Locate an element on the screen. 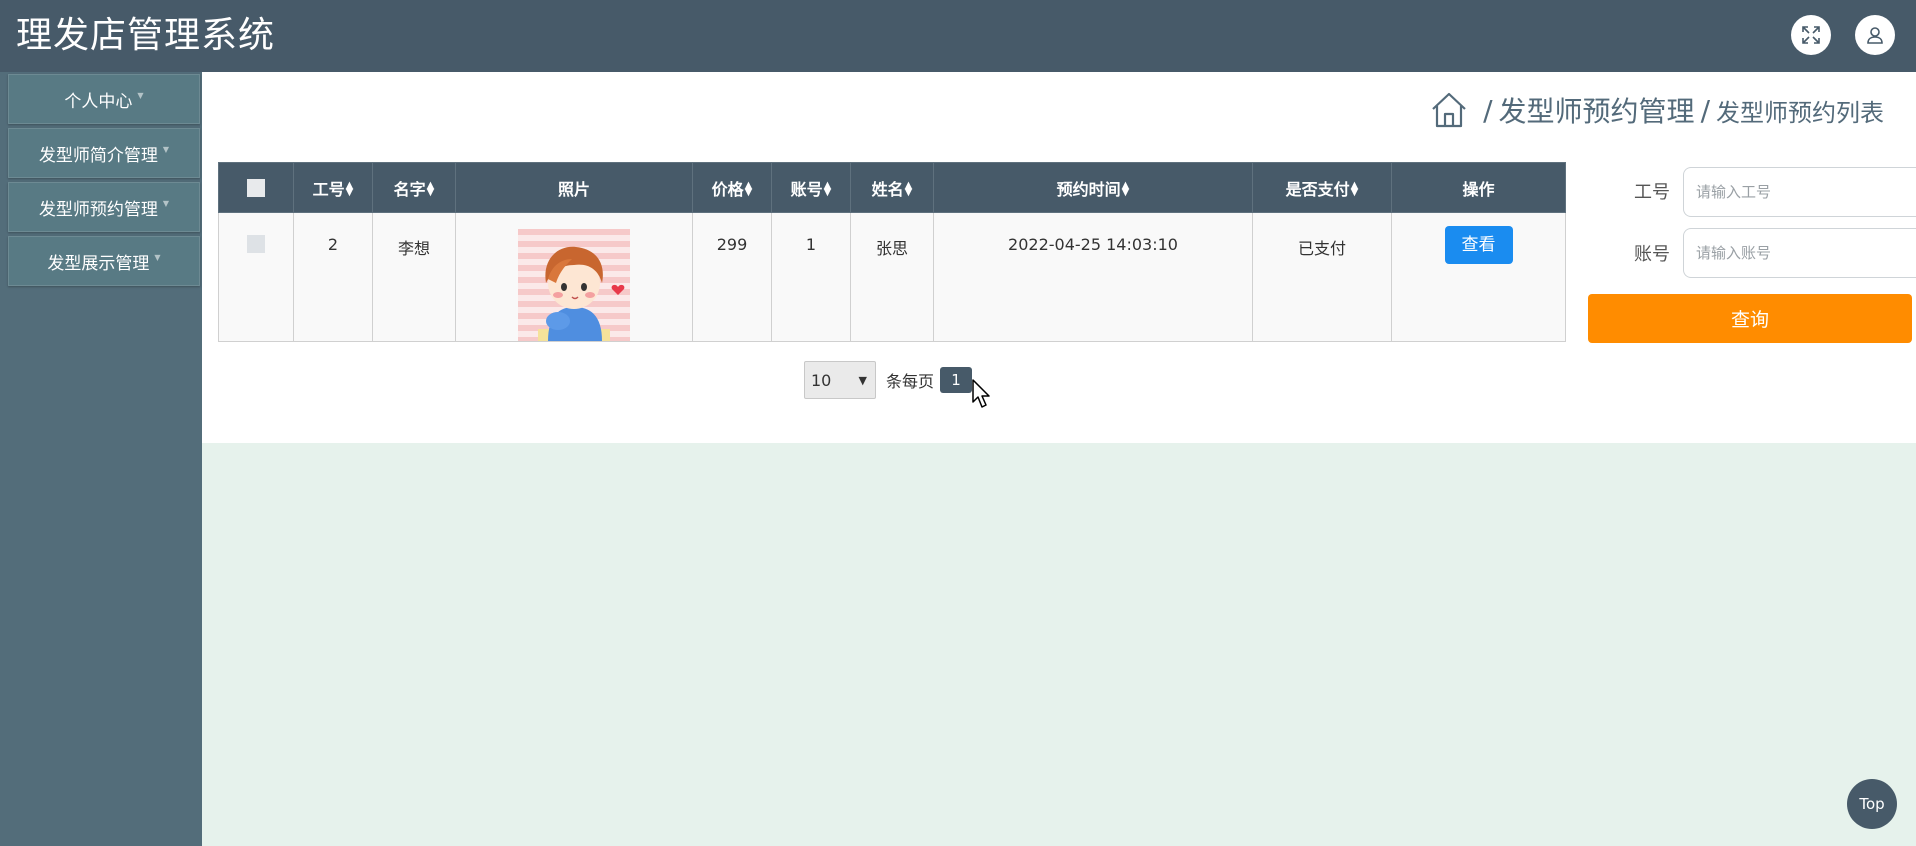  column-header-photo: 照片 is located at coordinates (574, 187).